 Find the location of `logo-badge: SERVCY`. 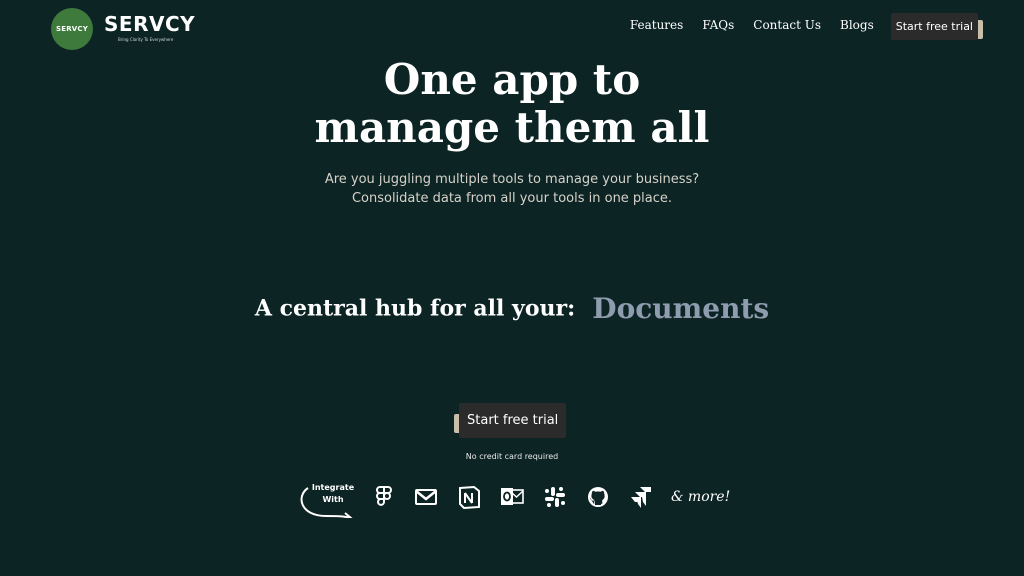

logo-badge: SERVCY is located at coordinates (72, 29).